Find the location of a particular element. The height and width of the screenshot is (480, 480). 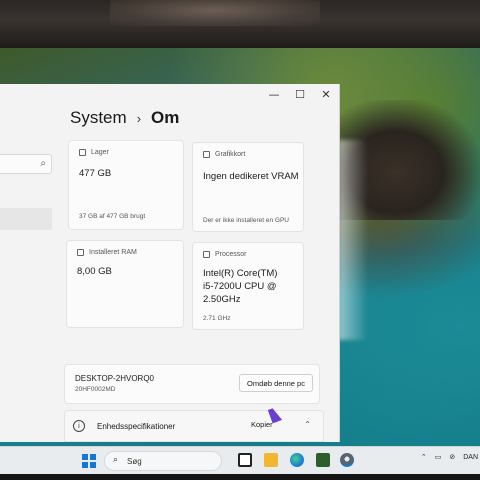

close-button: ✕ is located at coordinates (326, 94).